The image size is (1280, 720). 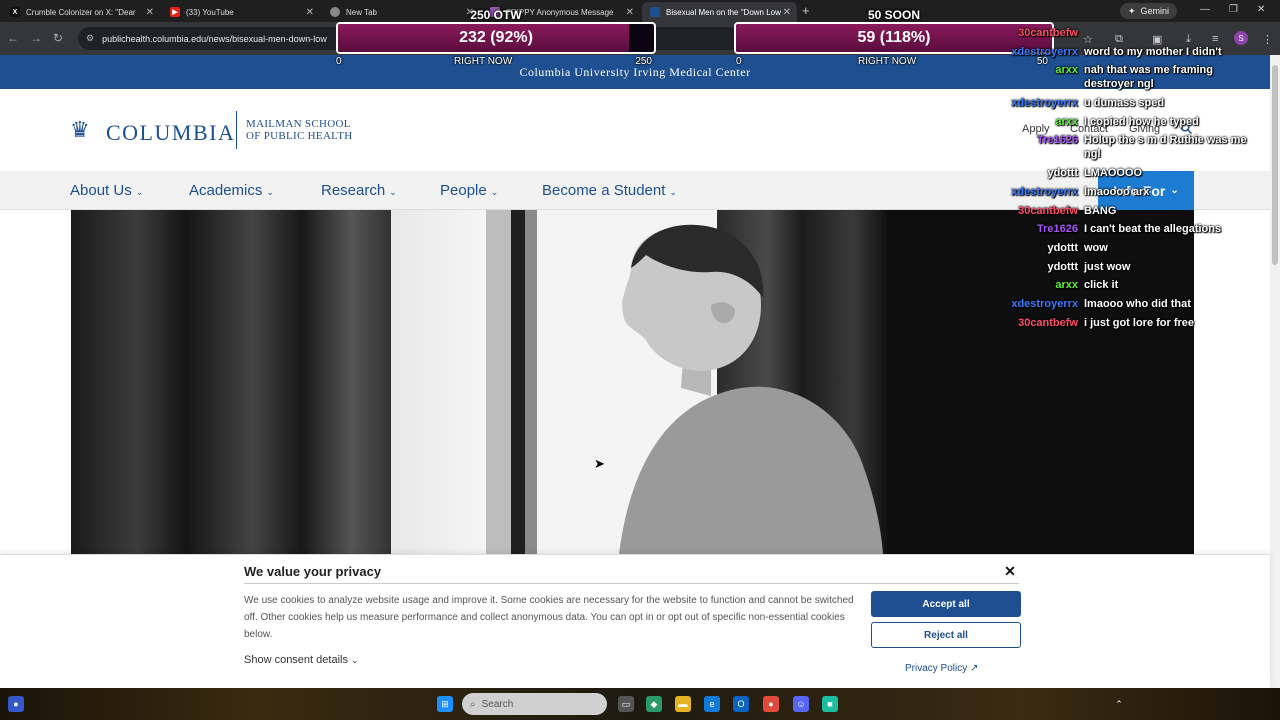 I want to click on chat-message: Tre1626 I can't beat the allegations, so click(x=1120, y=229).